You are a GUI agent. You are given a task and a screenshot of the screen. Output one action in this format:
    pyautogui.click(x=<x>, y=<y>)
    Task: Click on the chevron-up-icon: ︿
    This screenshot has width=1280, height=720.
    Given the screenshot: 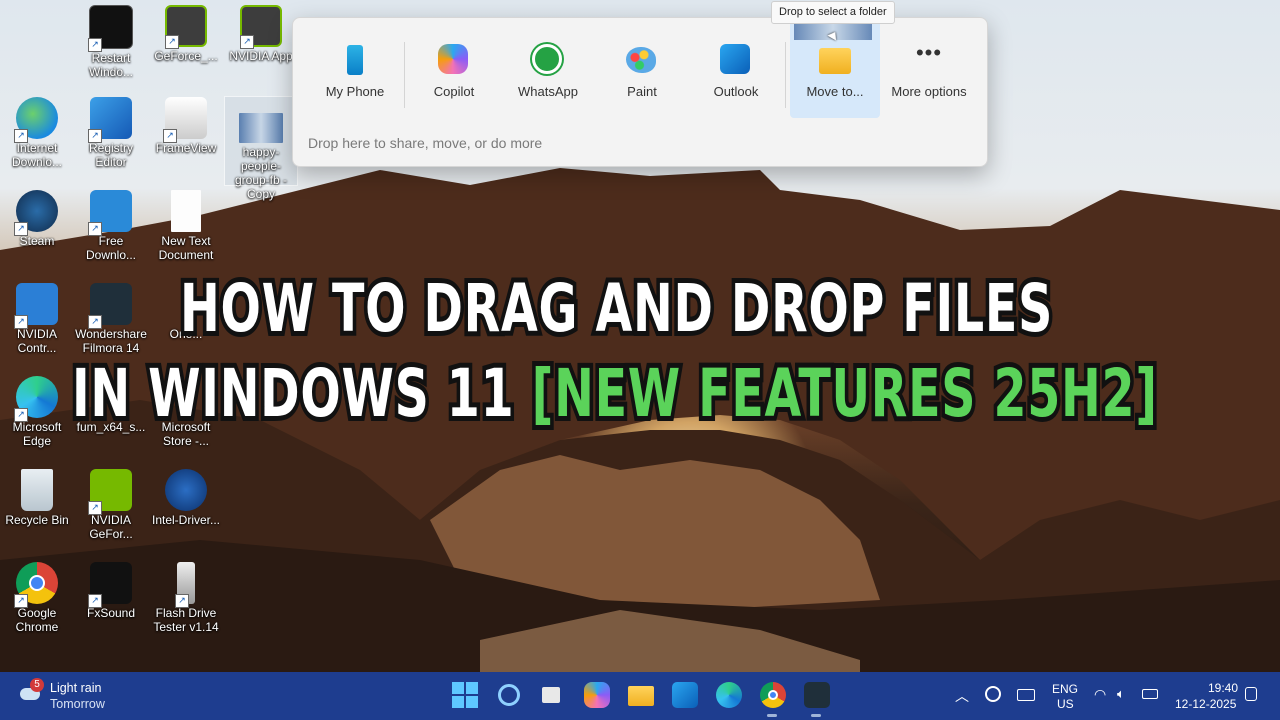 What is the action you would take?
    pyautogui.click(x=962, y=696)
    